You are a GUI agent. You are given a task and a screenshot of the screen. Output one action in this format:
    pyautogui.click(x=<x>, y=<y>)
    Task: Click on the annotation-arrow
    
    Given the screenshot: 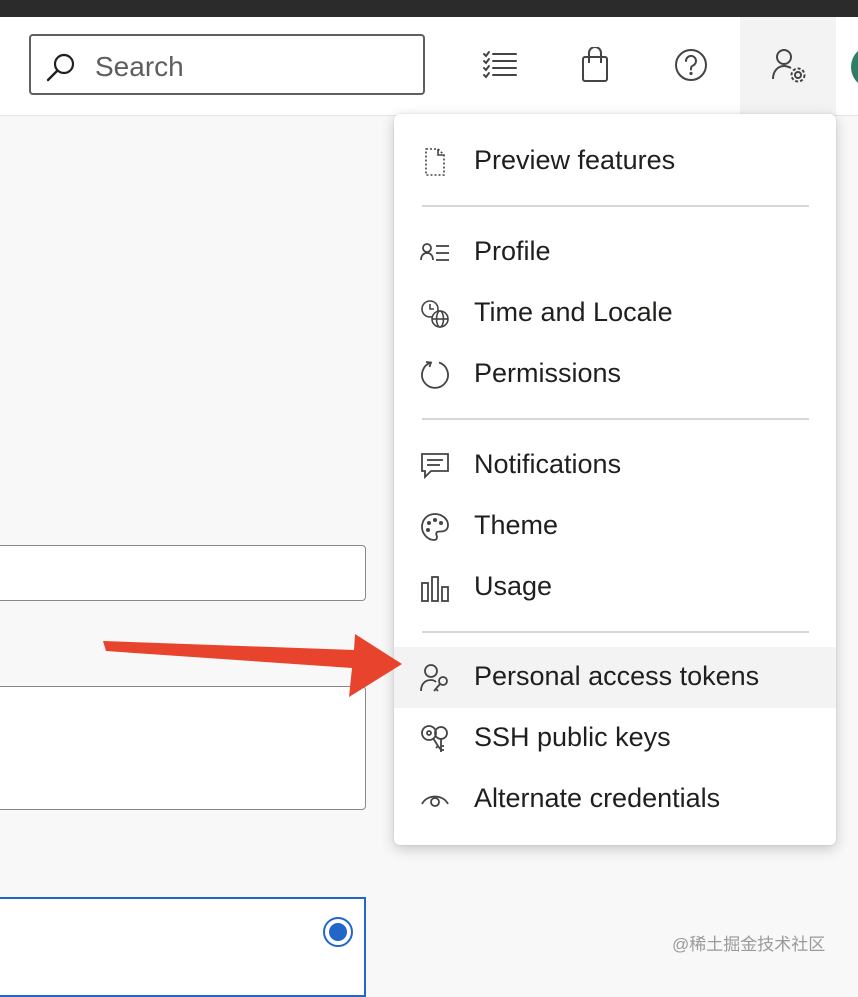 What is the action you would take?
    pyautogui.click(x=252, y=665)
    